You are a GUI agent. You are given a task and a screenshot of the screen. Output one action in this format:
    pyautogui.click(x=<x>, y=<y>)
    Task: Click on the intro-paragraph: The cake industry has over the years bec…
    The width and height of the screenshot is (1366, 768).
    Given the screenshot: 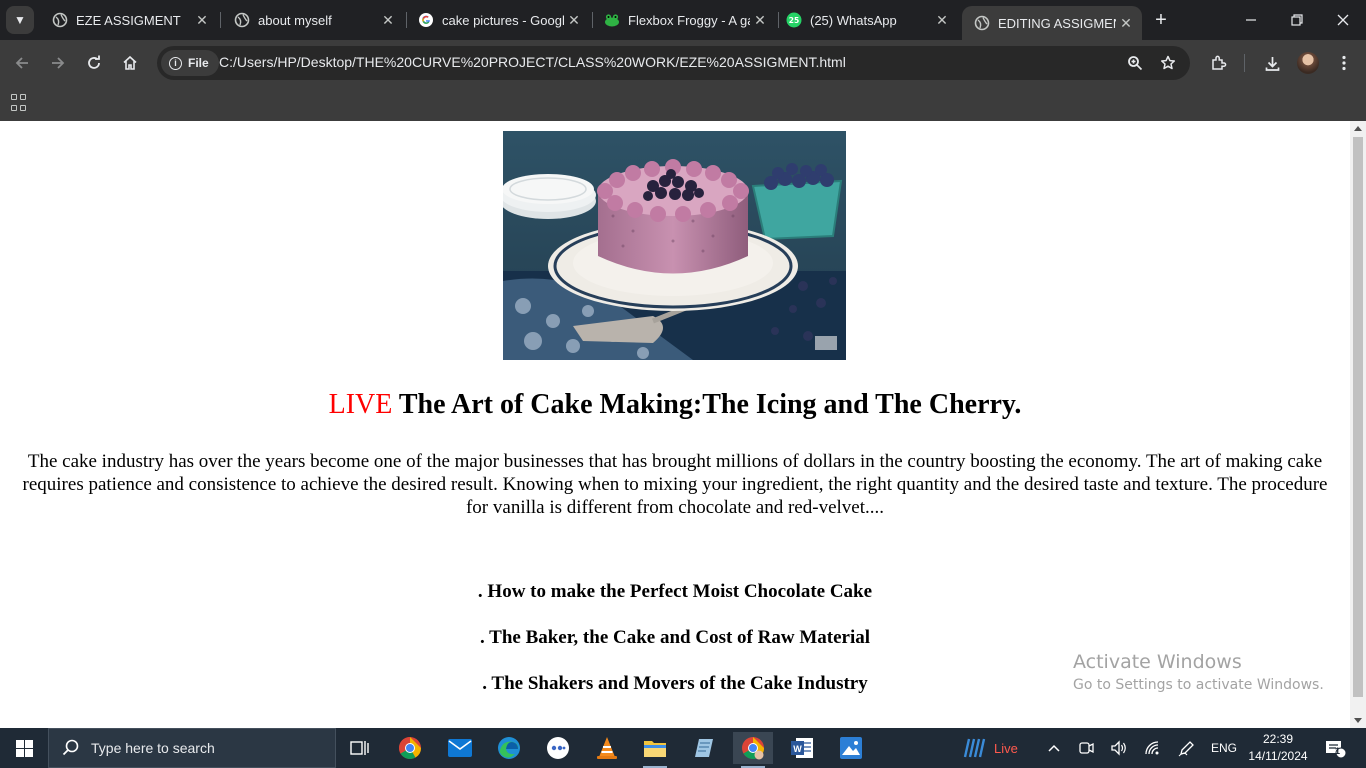 What is the action you would take?
    pyautogui.click(x=675, y=484)
    